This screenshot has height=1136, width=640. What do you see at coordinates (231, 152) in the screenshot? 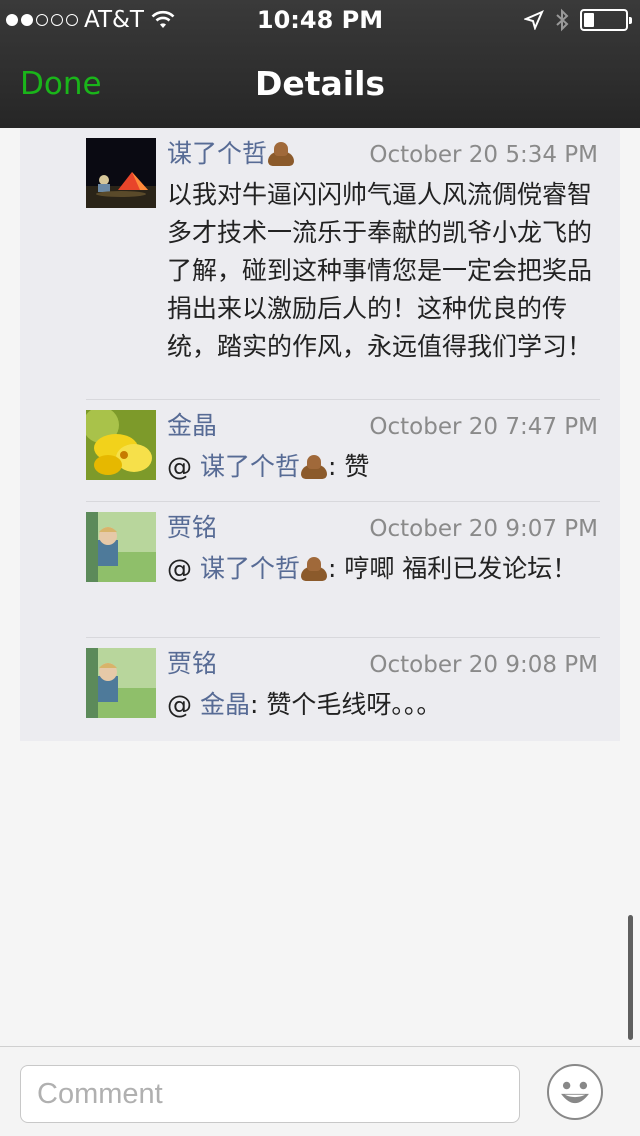
I see `comment-author: 谋了个哲` at bounding box center [231, 152].